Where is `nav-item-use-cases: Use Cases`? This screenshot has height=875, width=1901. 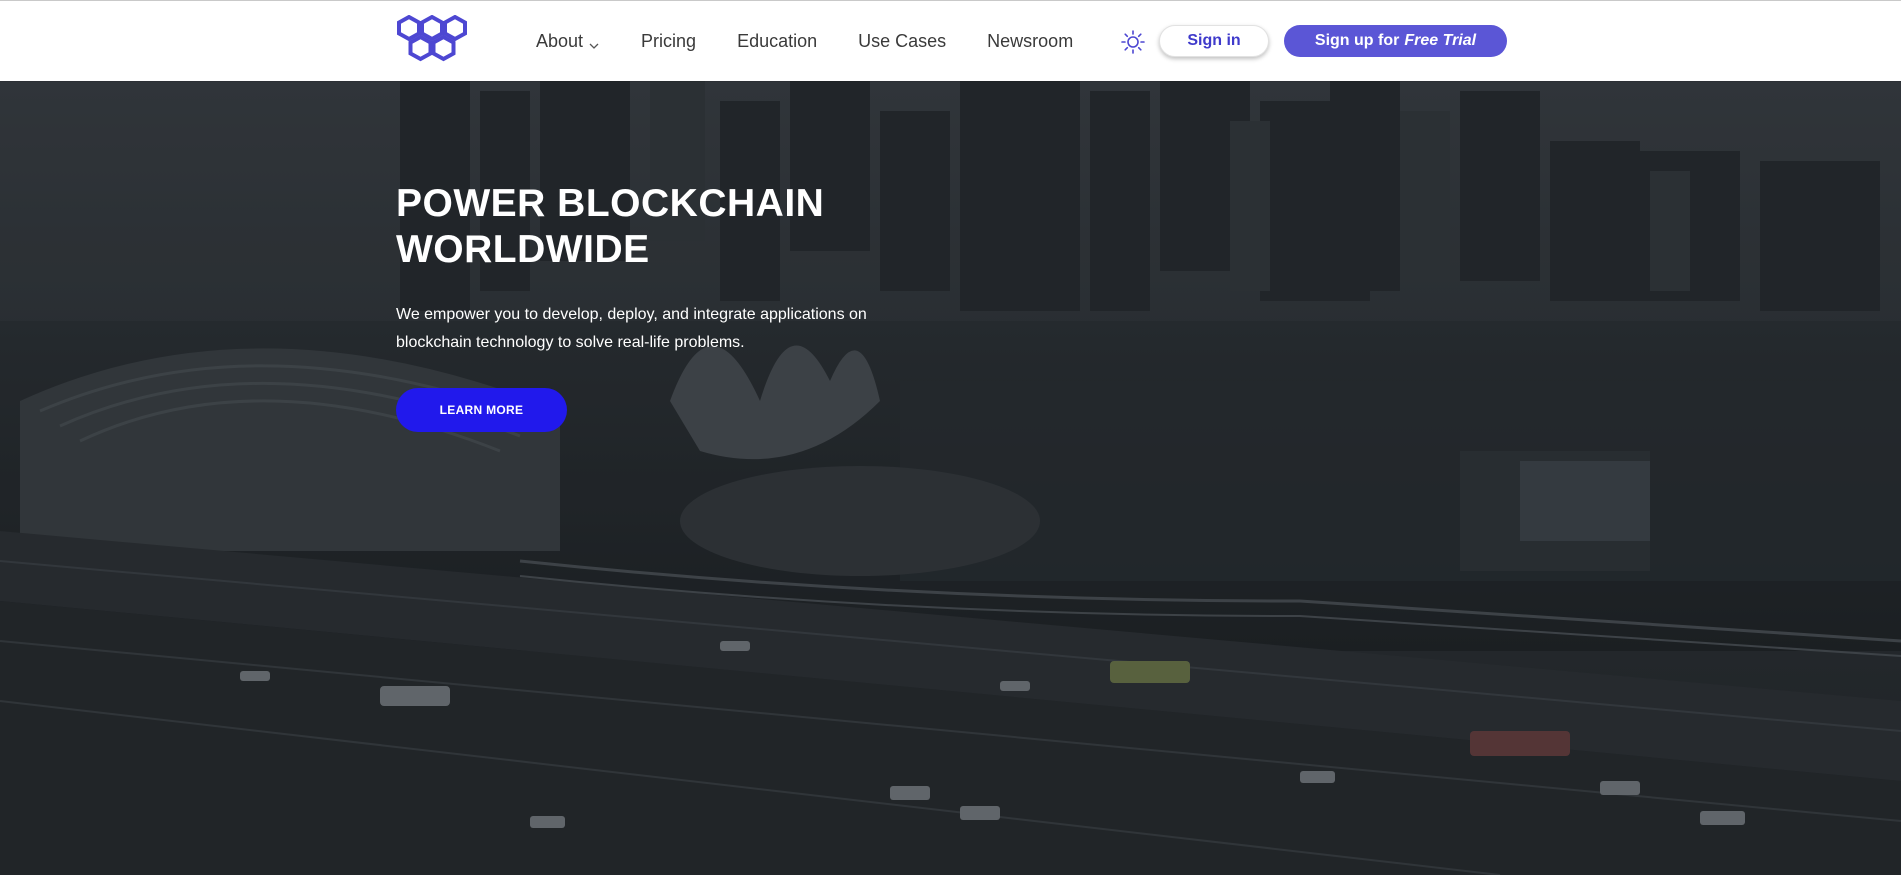 nav-item-use-cases: Use Cases is located at coordinates (902, 41).